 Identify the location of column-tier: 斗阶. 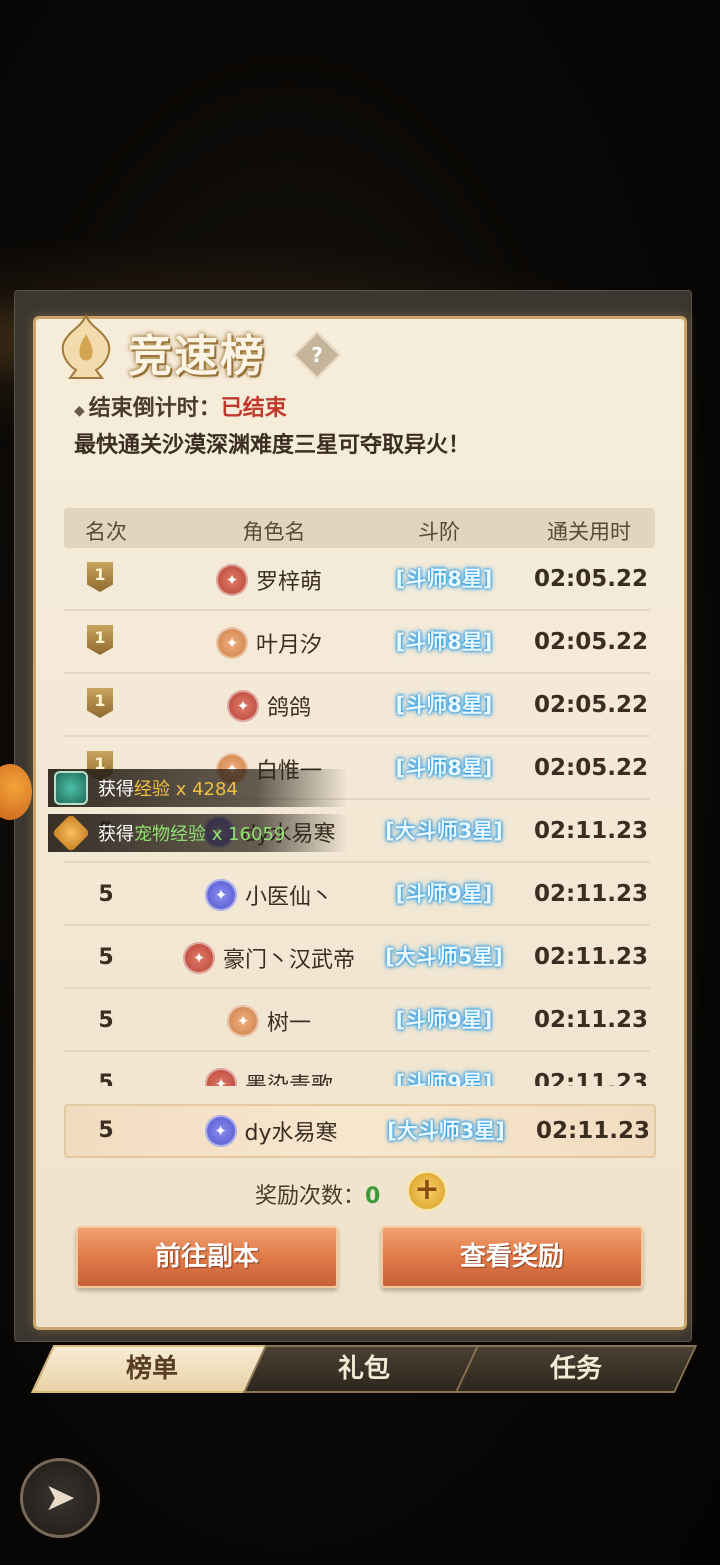
(439, 532).